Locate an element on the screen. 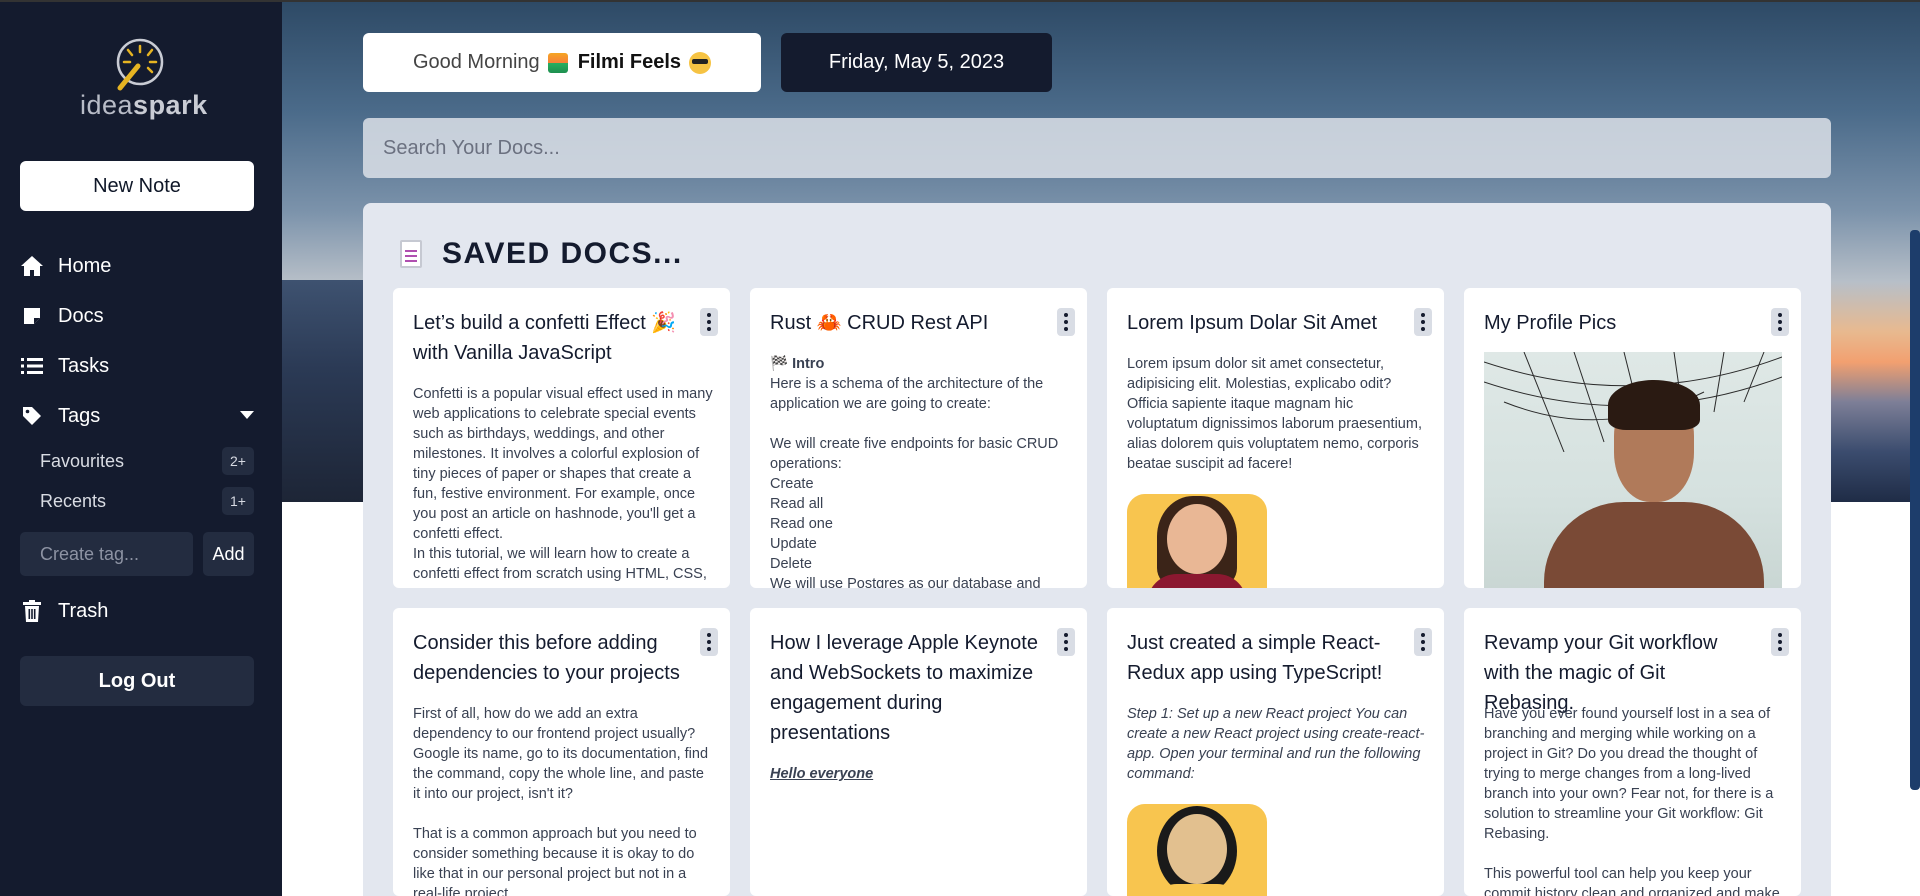 This screenshot has height=896, width=1920. search-docs-input is located at coordinates (1097, 148).